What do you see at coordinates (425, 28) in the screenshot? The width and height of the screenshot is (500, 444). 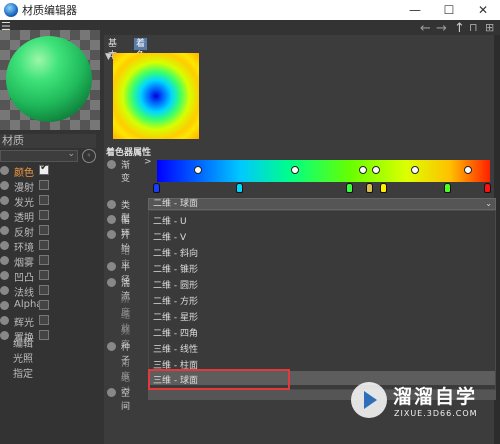 I see `back-arrow-icon: ←` at bounding box center [425, 28].